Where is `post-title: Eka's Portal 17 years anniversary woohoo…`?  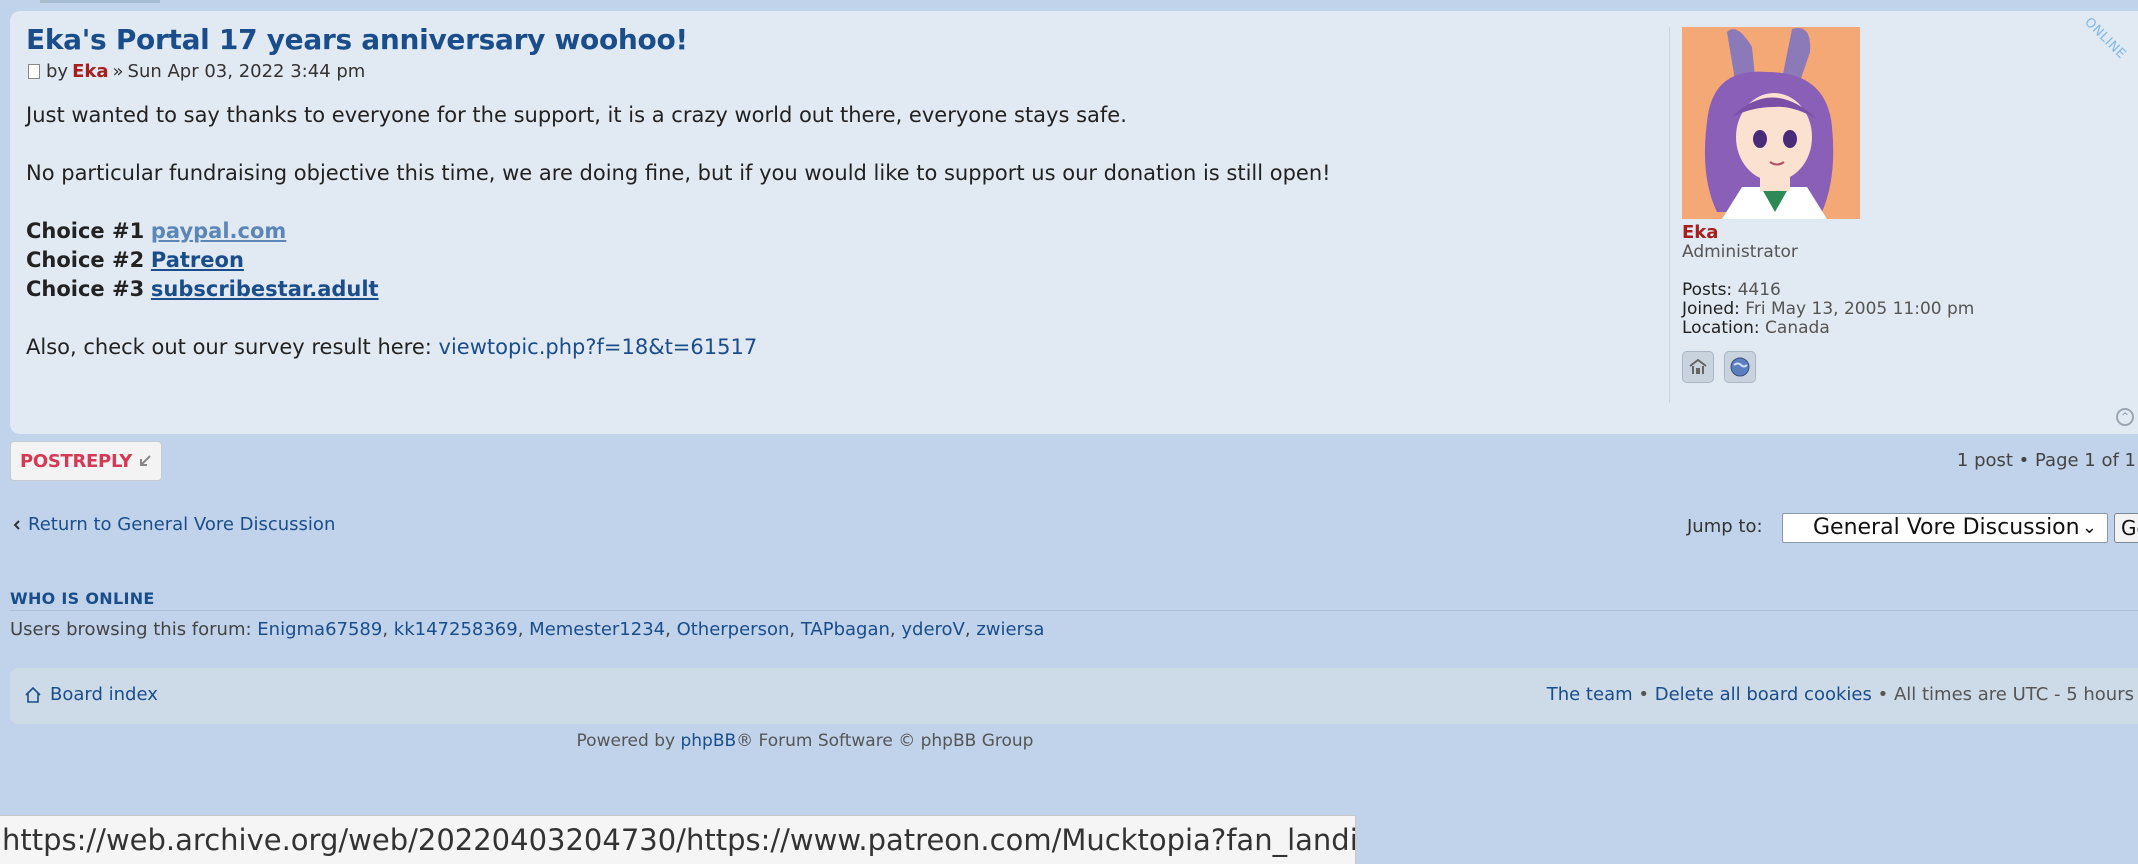
post-title: Eka's Portal 17 years anniversary woohoo… is located at coordinates (357, 39).